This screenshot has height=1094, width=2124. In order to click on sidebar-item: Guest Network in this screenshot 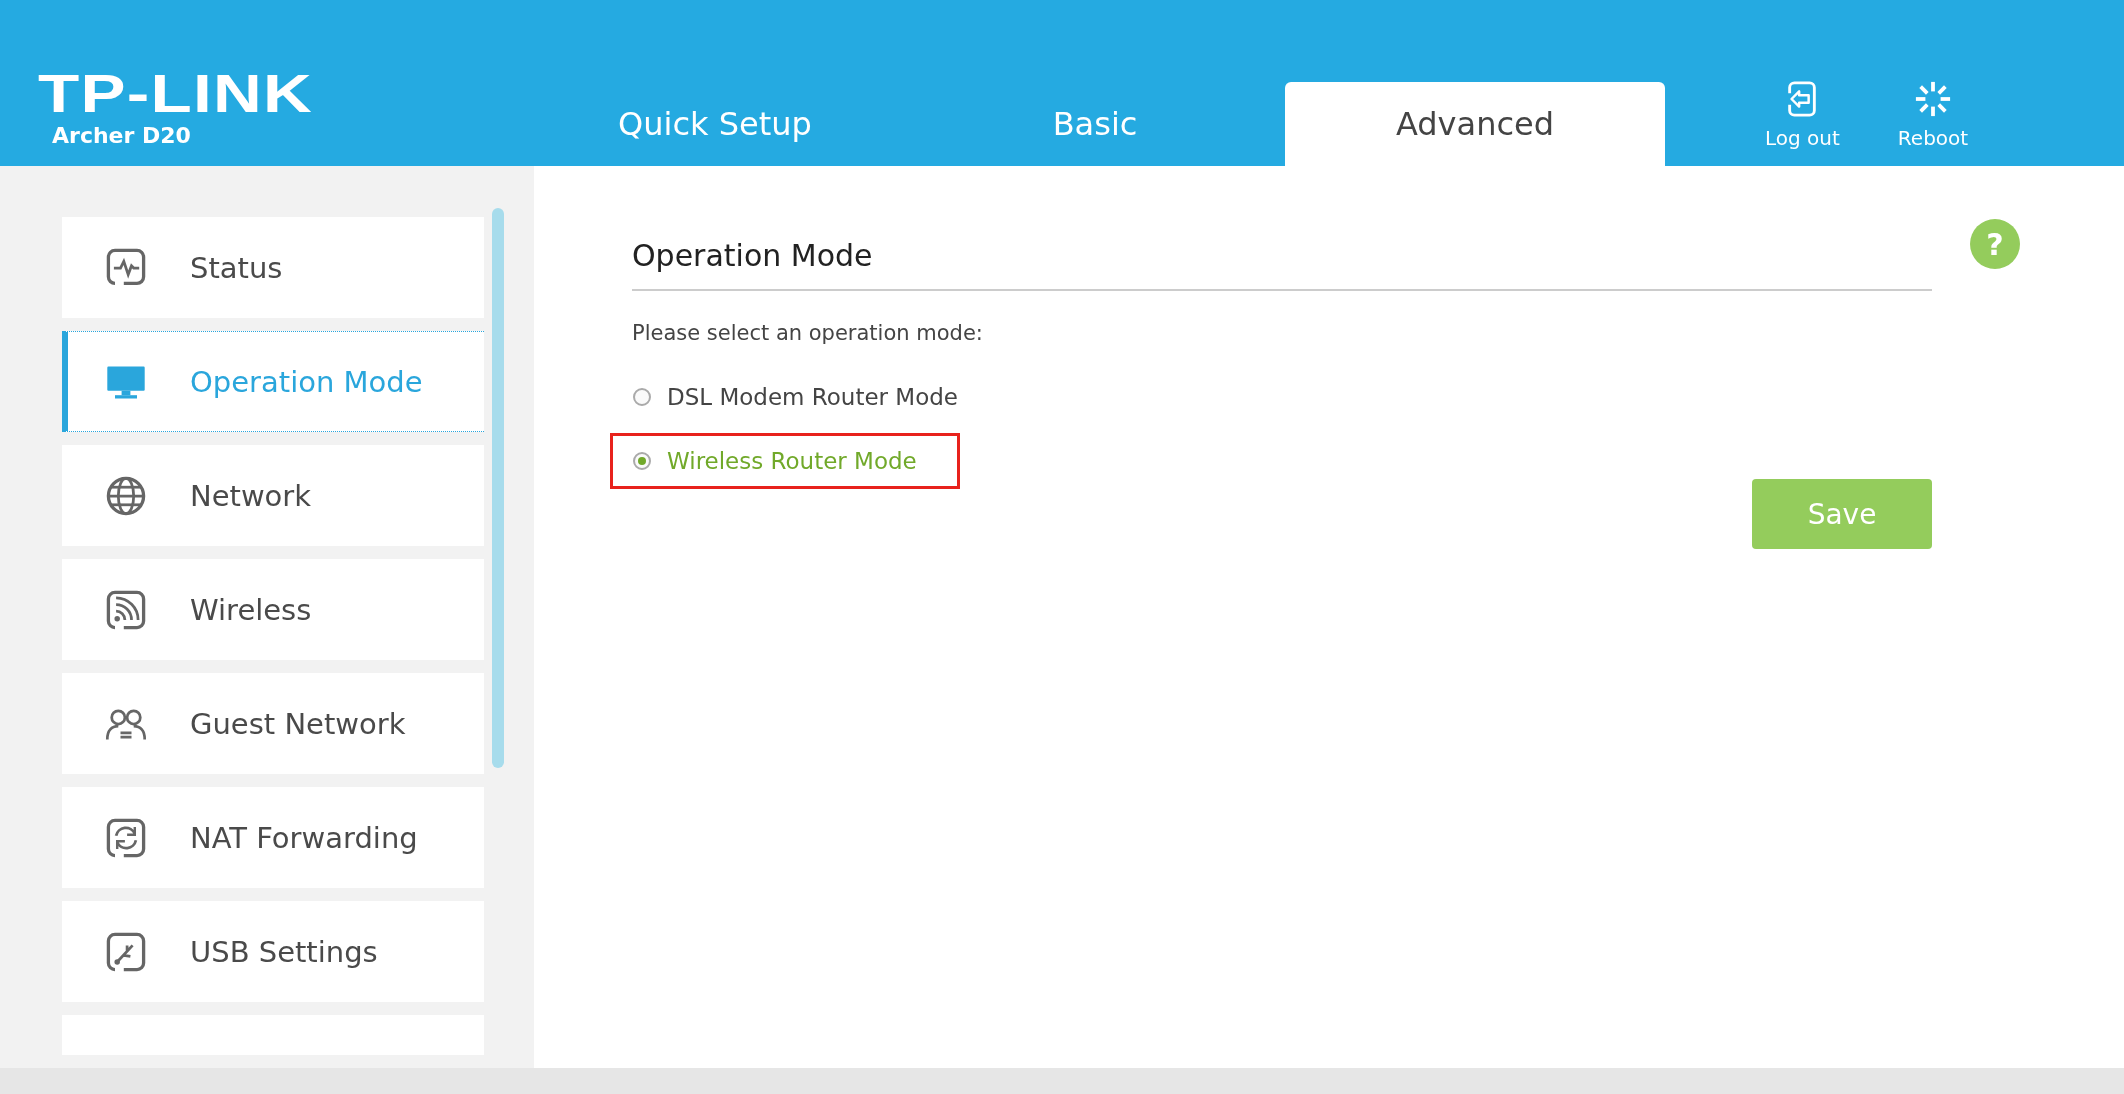, I will do `click(273, 723)`.